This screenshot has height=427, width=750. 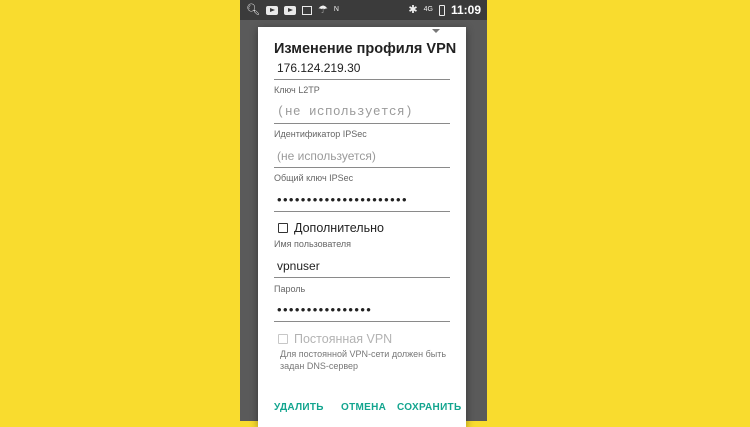 I want to click on status-bar: 🔍︎ ☂ N ✱ 4G 11:09, so click(x=363, y=10).